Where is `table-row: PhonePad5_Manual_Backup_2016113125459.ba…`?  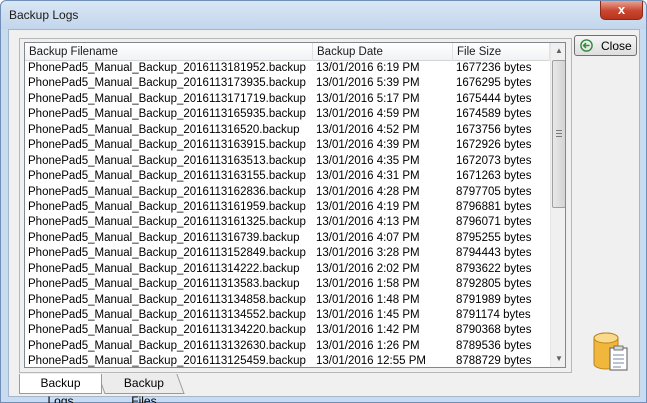 table-row: PhonePad5_Manual_Backup_2016113125459.ba… is located at coordinates (287, 361).